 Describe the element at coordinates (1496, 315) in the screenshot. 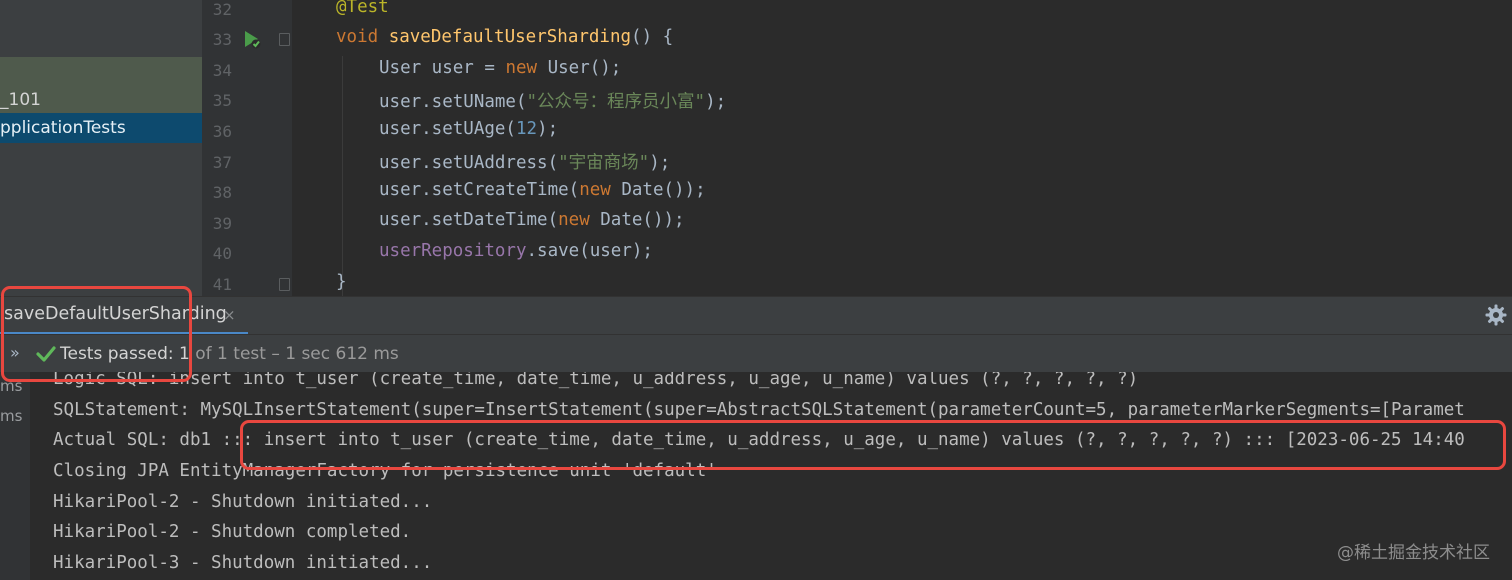

I see `gear-icon` at that location.